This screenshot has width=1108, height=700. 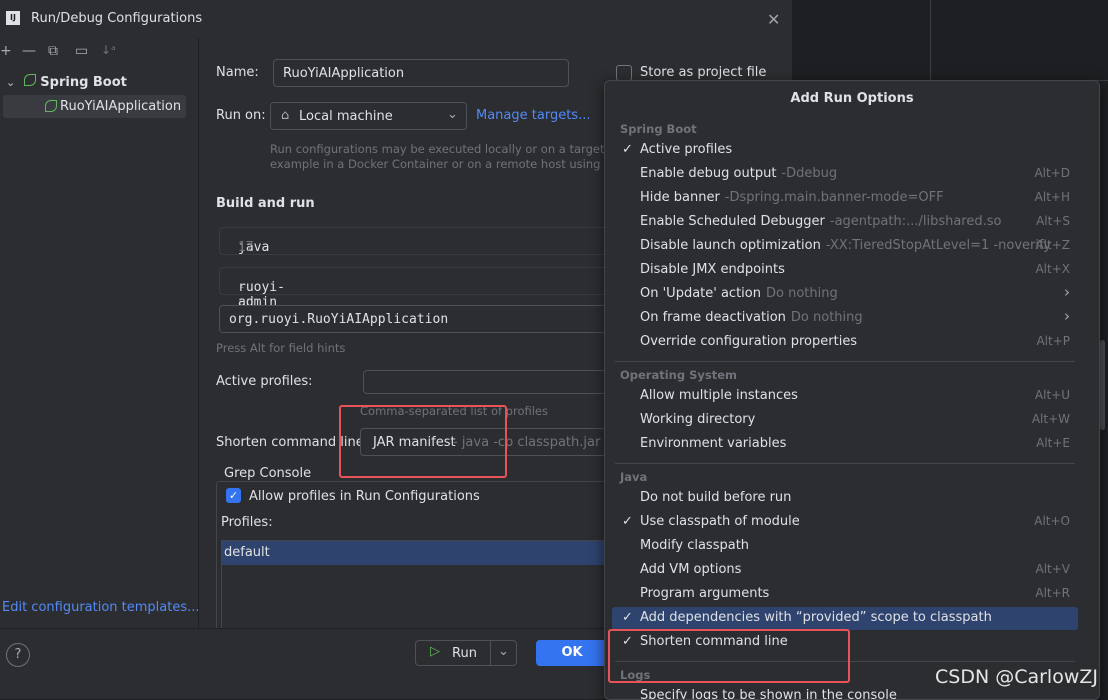 I want to click on menu-item: Program arguments Alt+R, so click(x=845, y=594).